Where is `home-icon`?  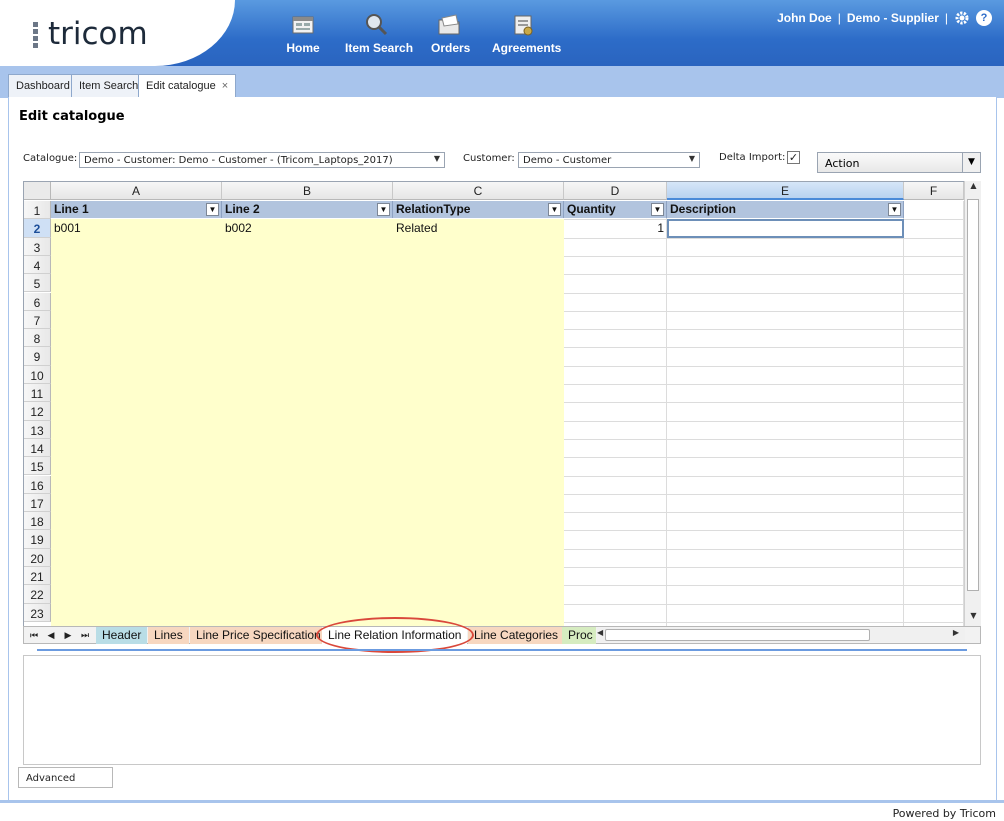
home-icon is located at coordinates (303, 25).